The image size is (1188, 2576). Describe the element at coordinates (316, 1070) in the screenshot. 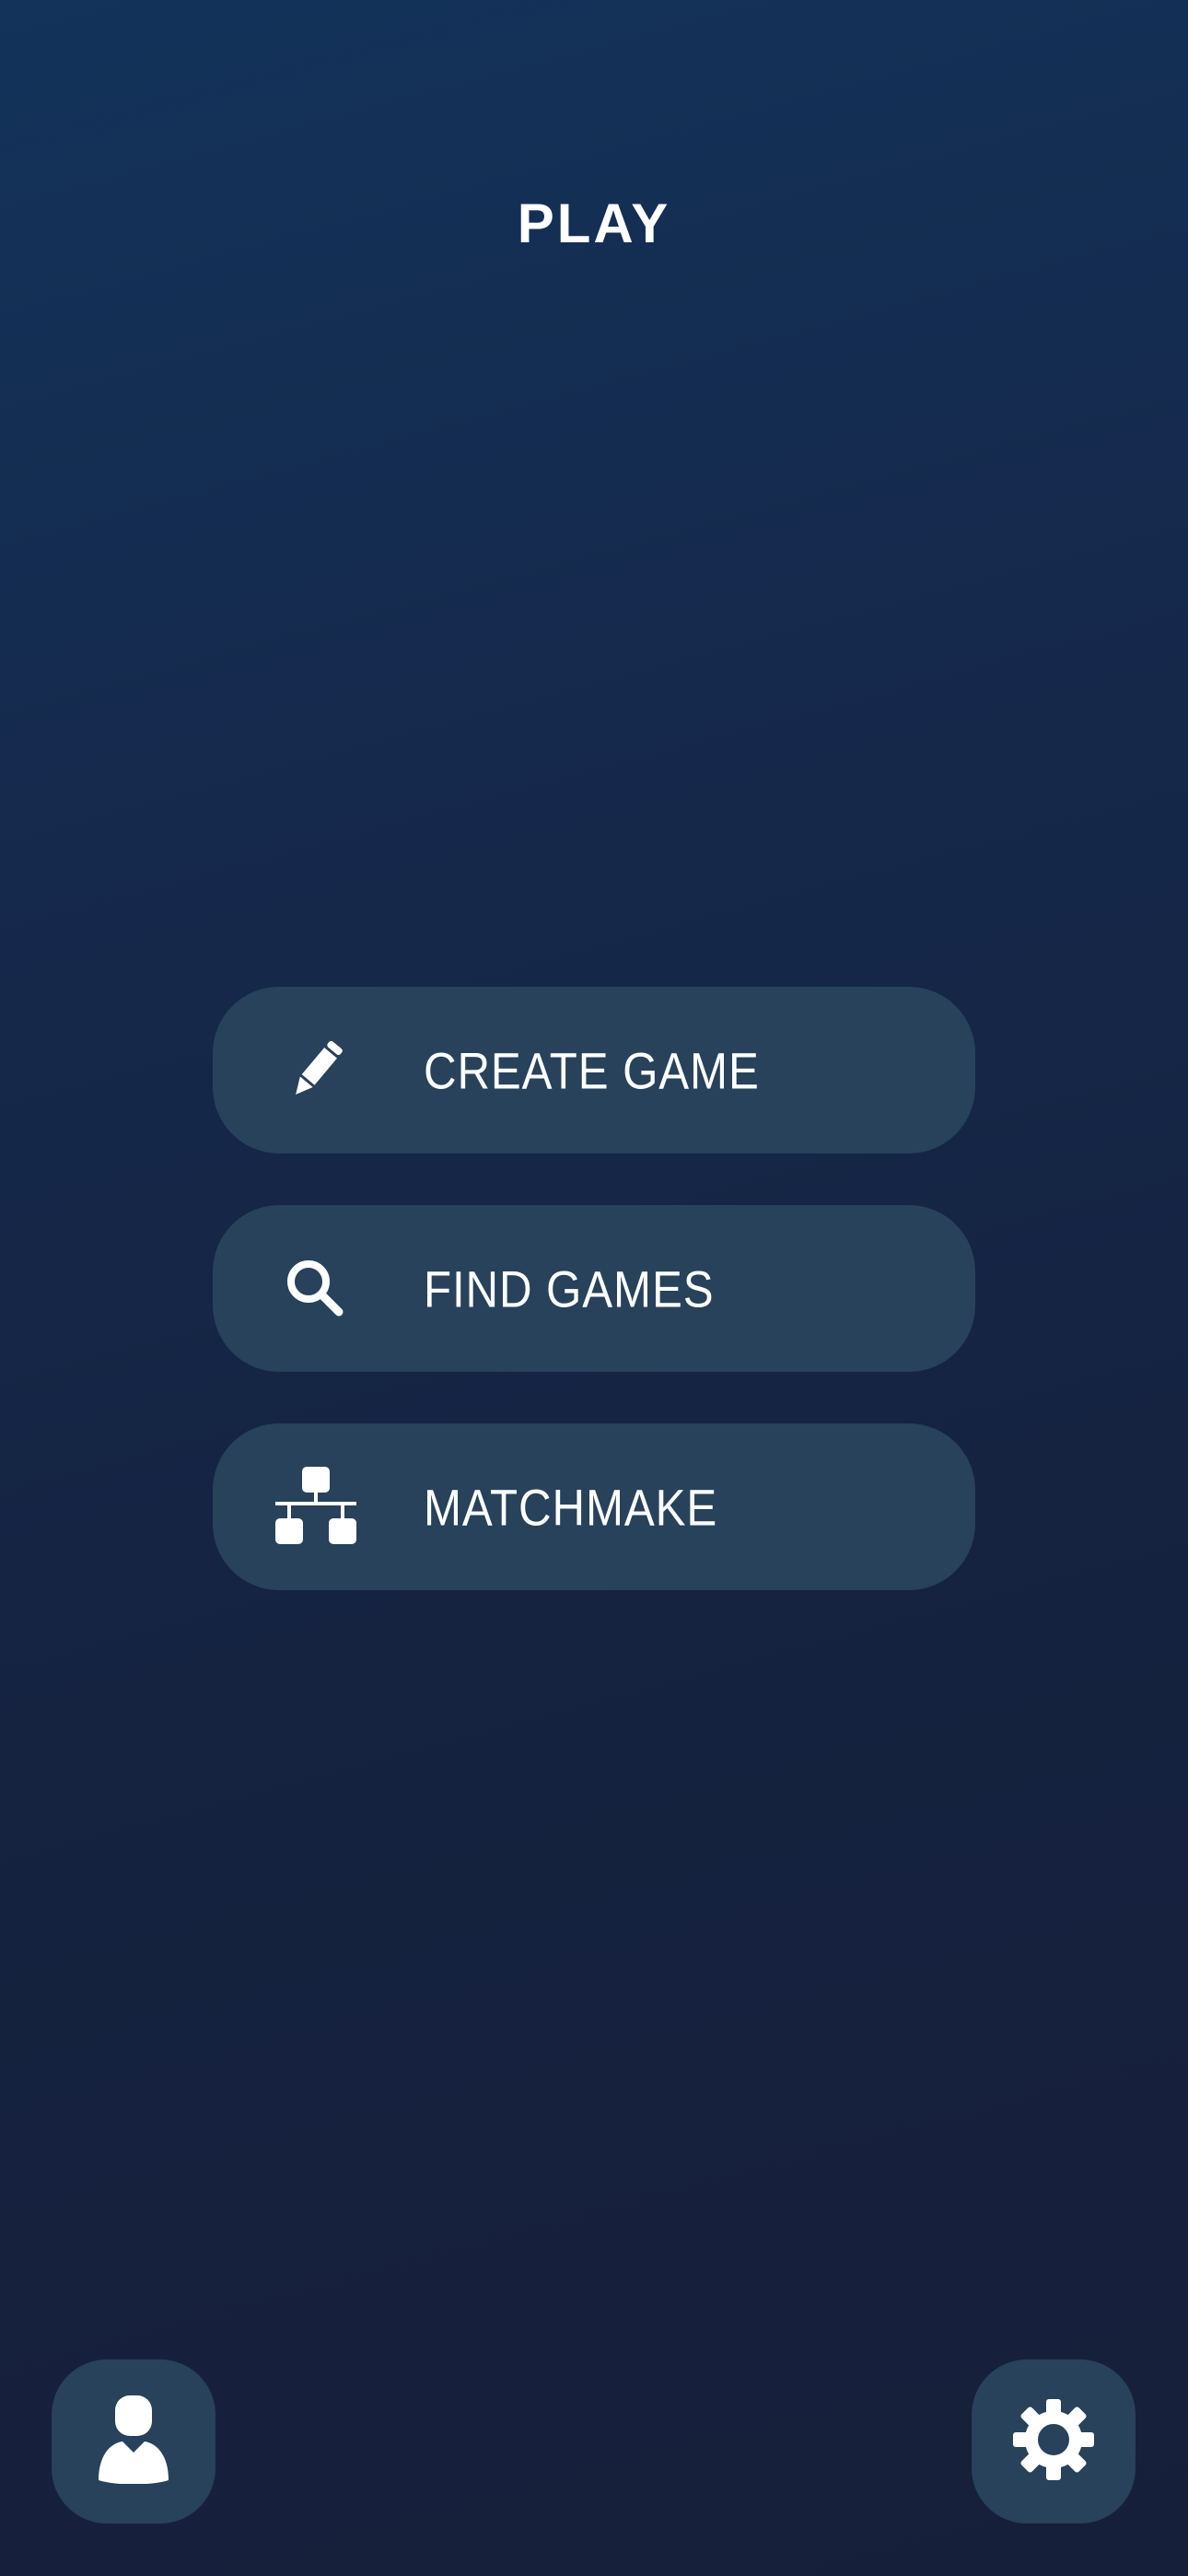

I see `pencil-icon` at that location.